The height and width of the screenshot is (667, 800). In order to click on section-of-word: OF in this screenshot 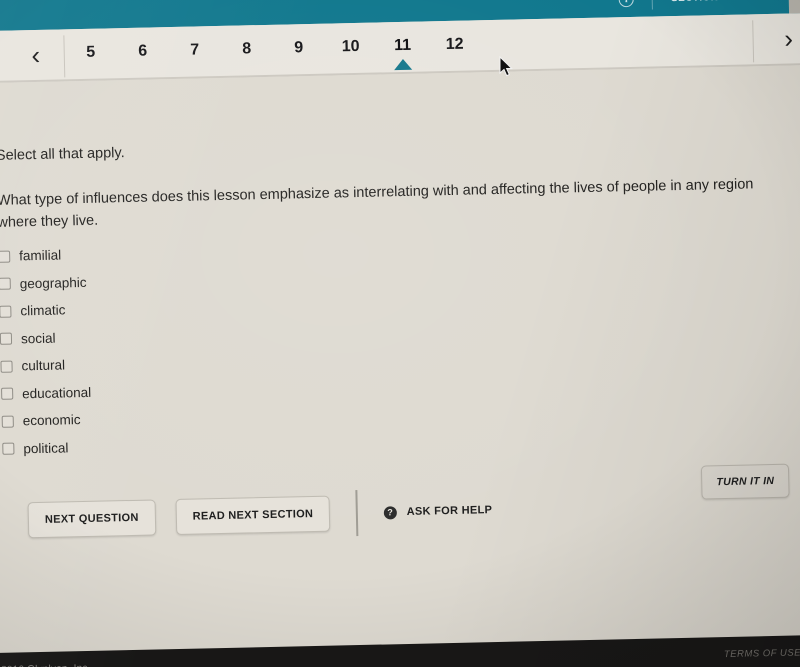, I will do `click(736, 0)`.